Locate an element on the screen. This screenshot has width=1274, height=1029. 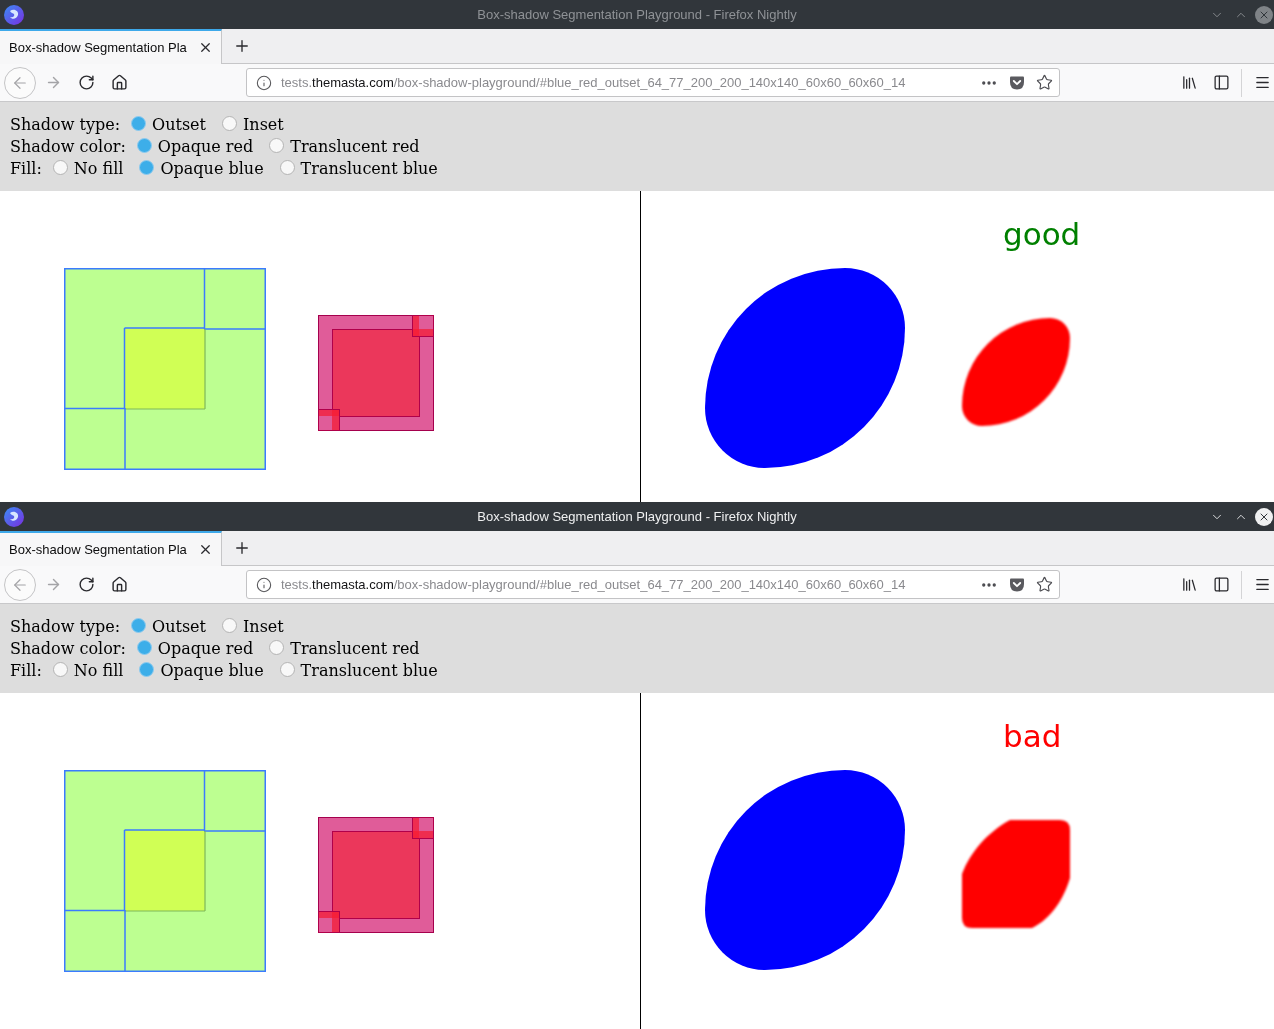
verdict-text: bad is located at coordinates (1032, 736).